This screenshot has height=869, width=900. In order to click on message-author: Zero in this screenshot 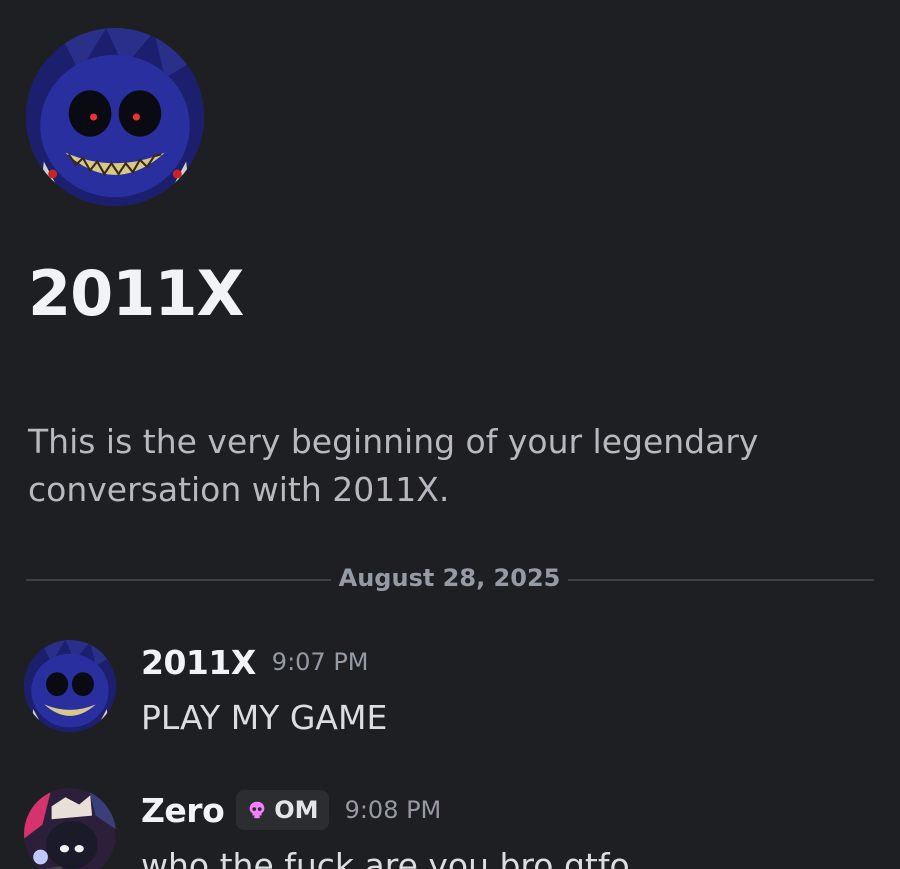, I will do `click(183, 810)`.